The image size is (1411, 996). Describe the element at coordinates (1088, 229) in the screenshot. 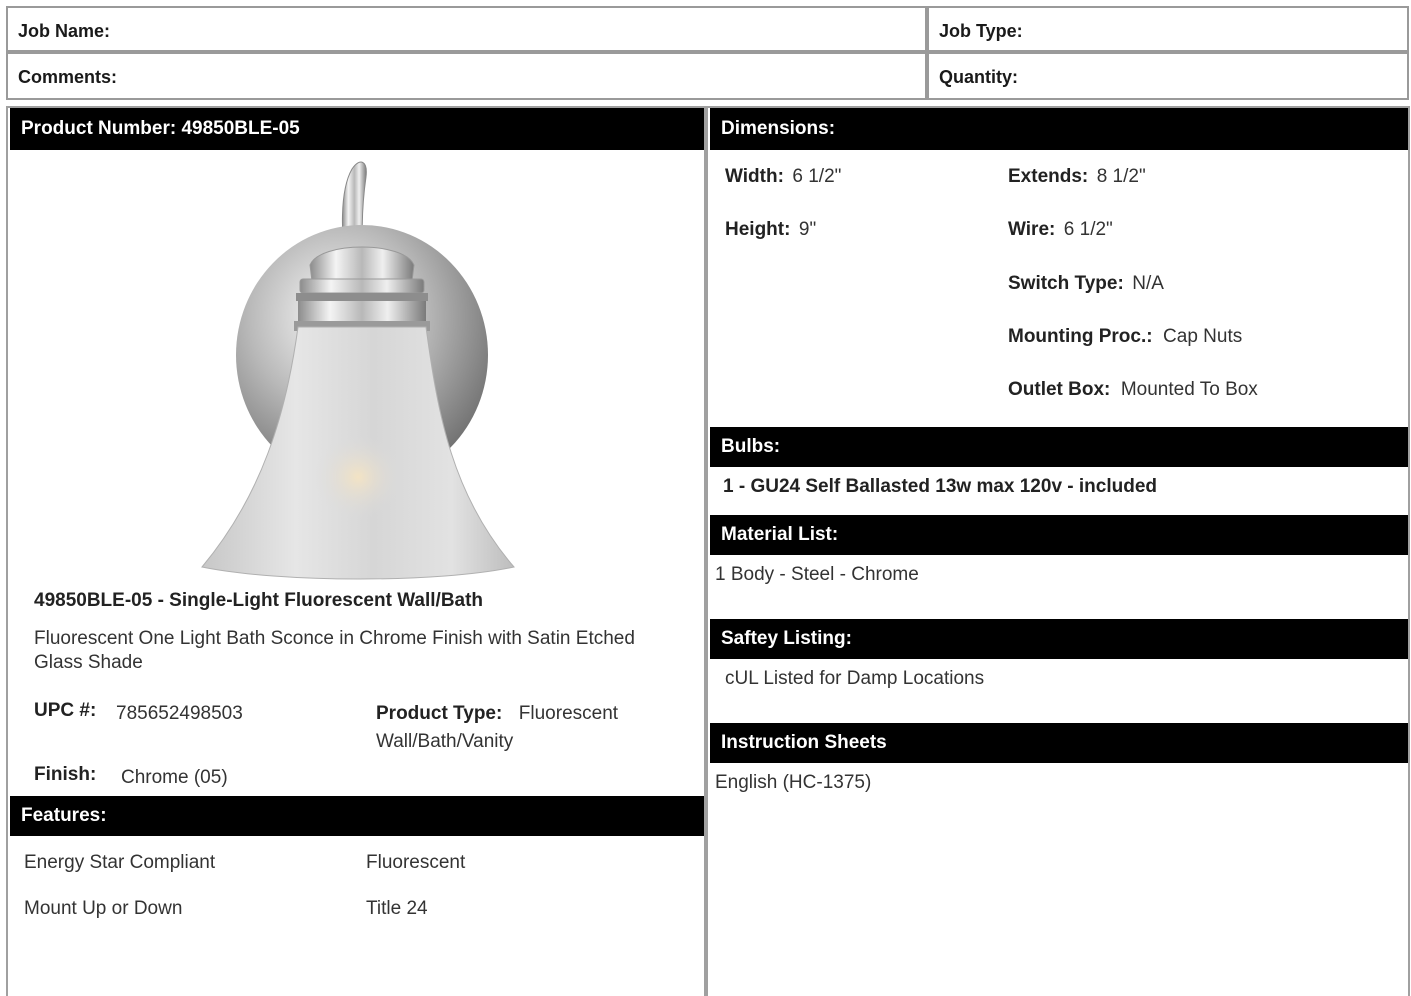

I see `wire-value: 6 1/2"` at that location.